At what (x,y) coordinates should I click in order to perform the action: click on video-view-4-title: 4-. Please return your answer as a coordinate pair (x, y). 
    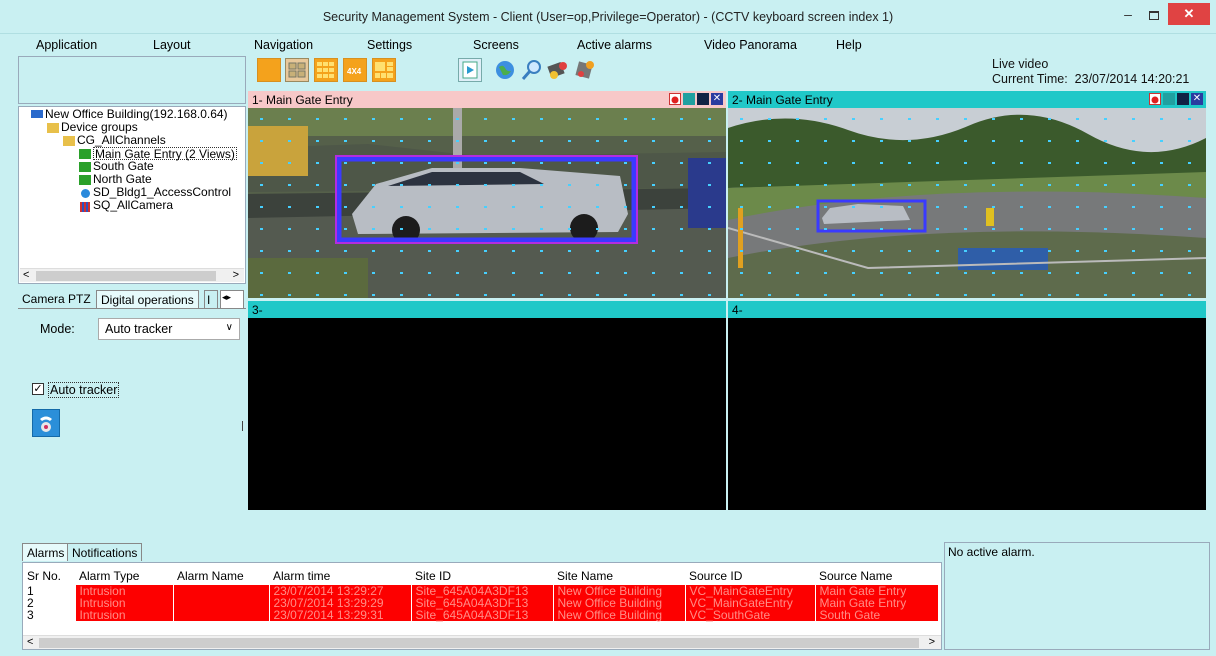
    Looking at the image, I should click on (737, 310).